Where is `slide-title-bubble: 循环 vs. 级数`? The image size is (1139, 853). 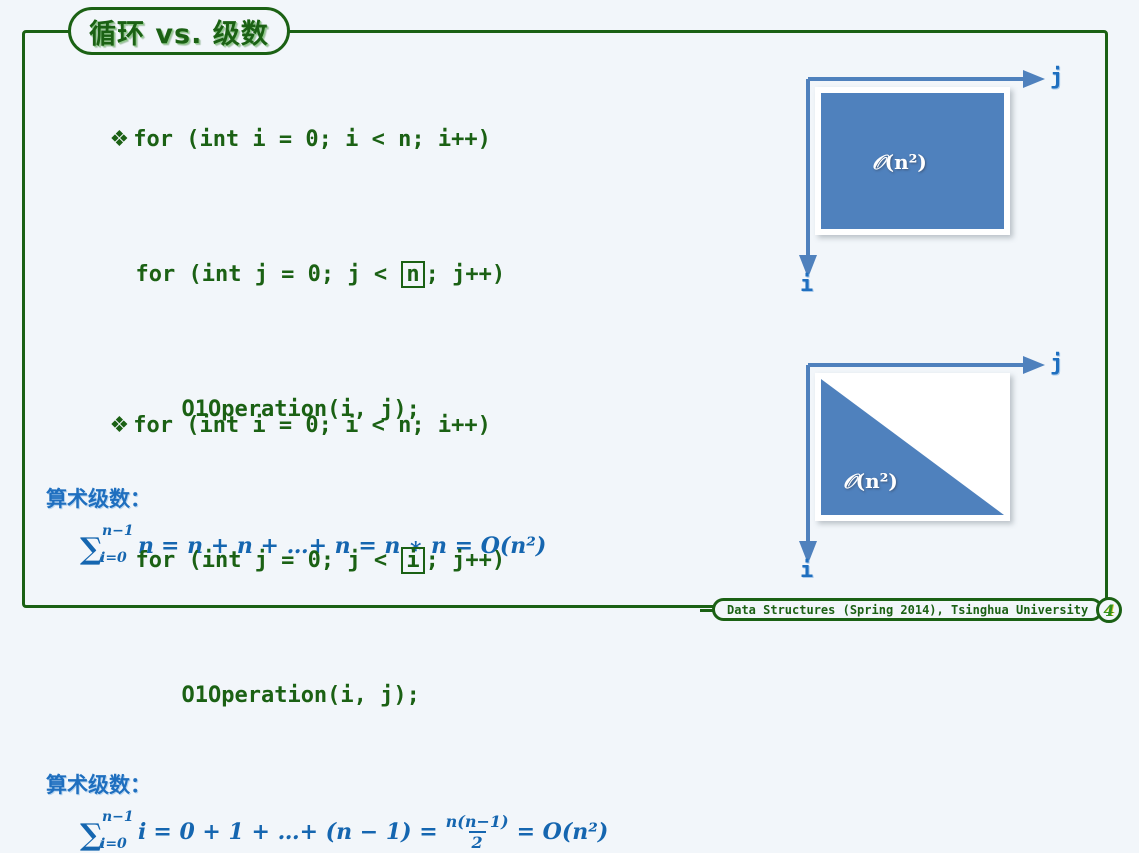
slide-title-bubble: 循环 vs. 级数 is located at coordinates (179, 31).